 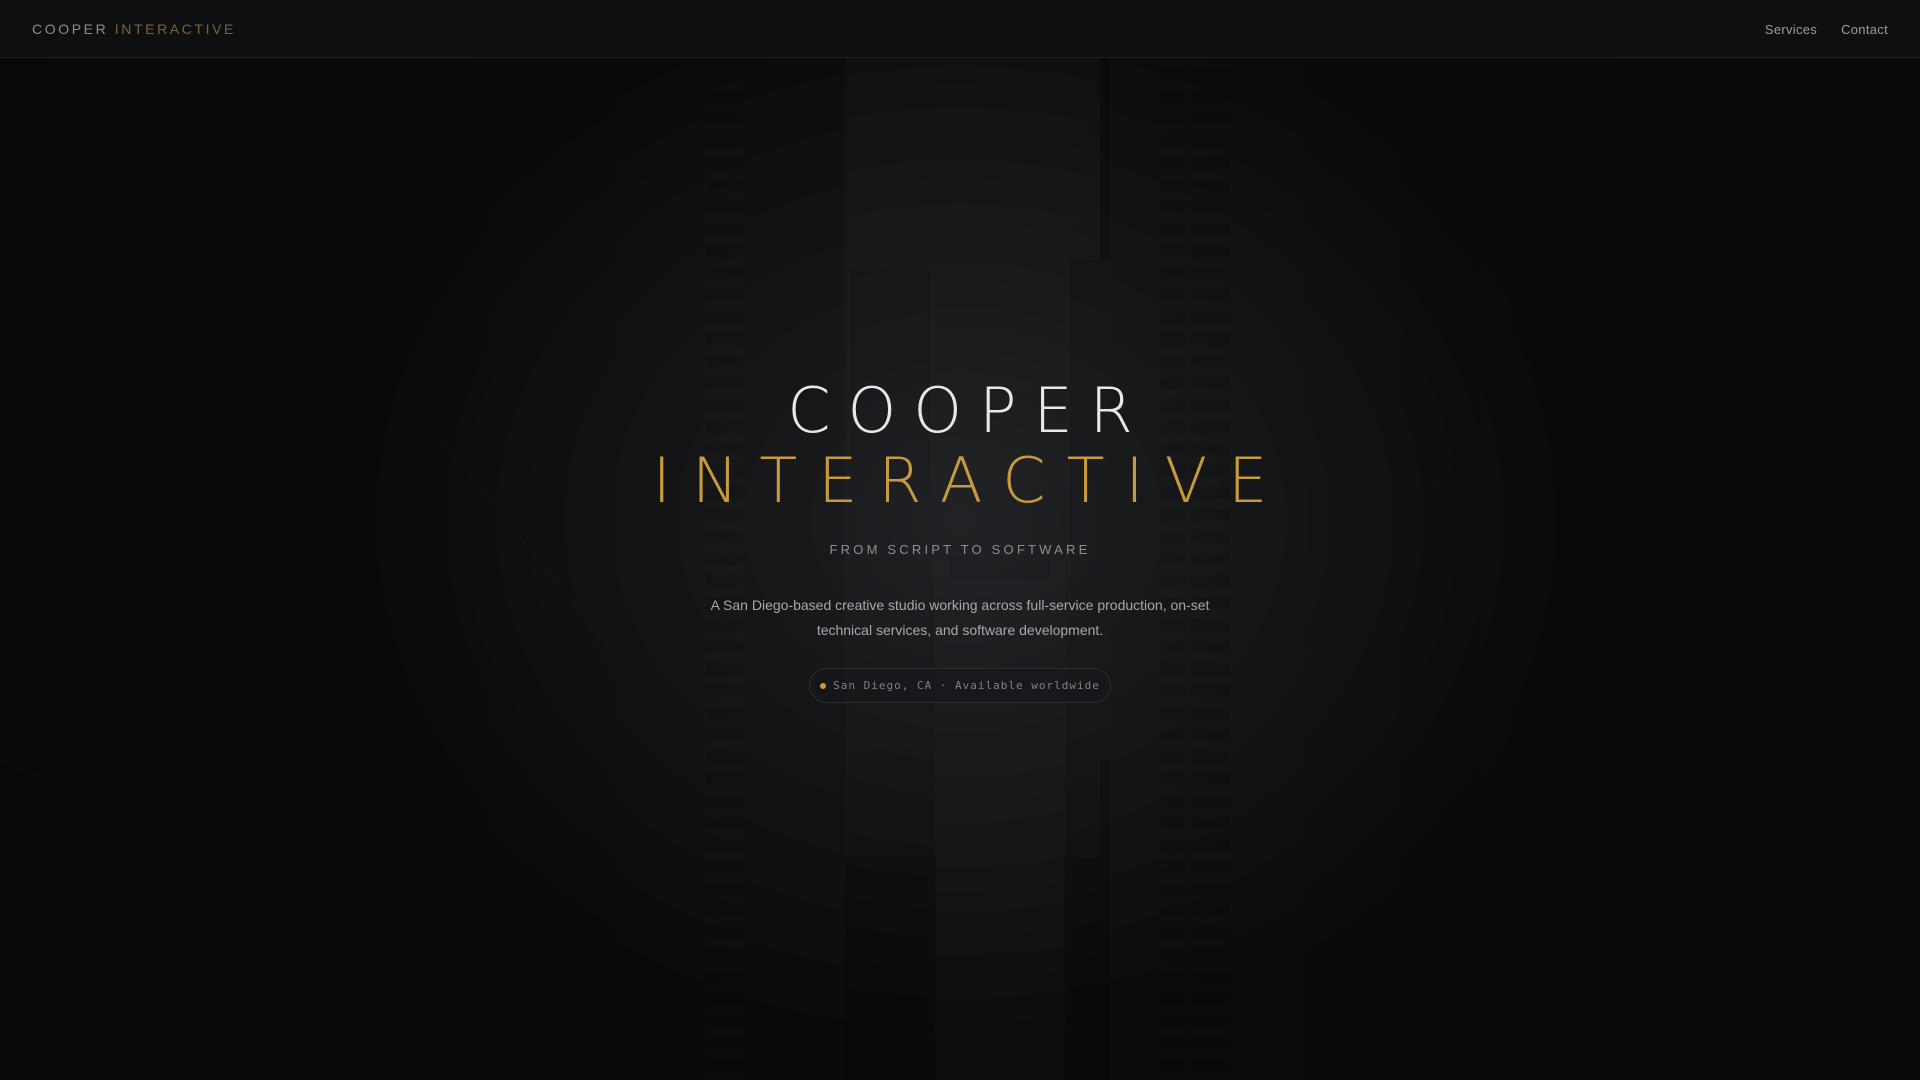 I want to click on brand-logo: COOPER INTERACTIVE, so click(x=134, y=29).